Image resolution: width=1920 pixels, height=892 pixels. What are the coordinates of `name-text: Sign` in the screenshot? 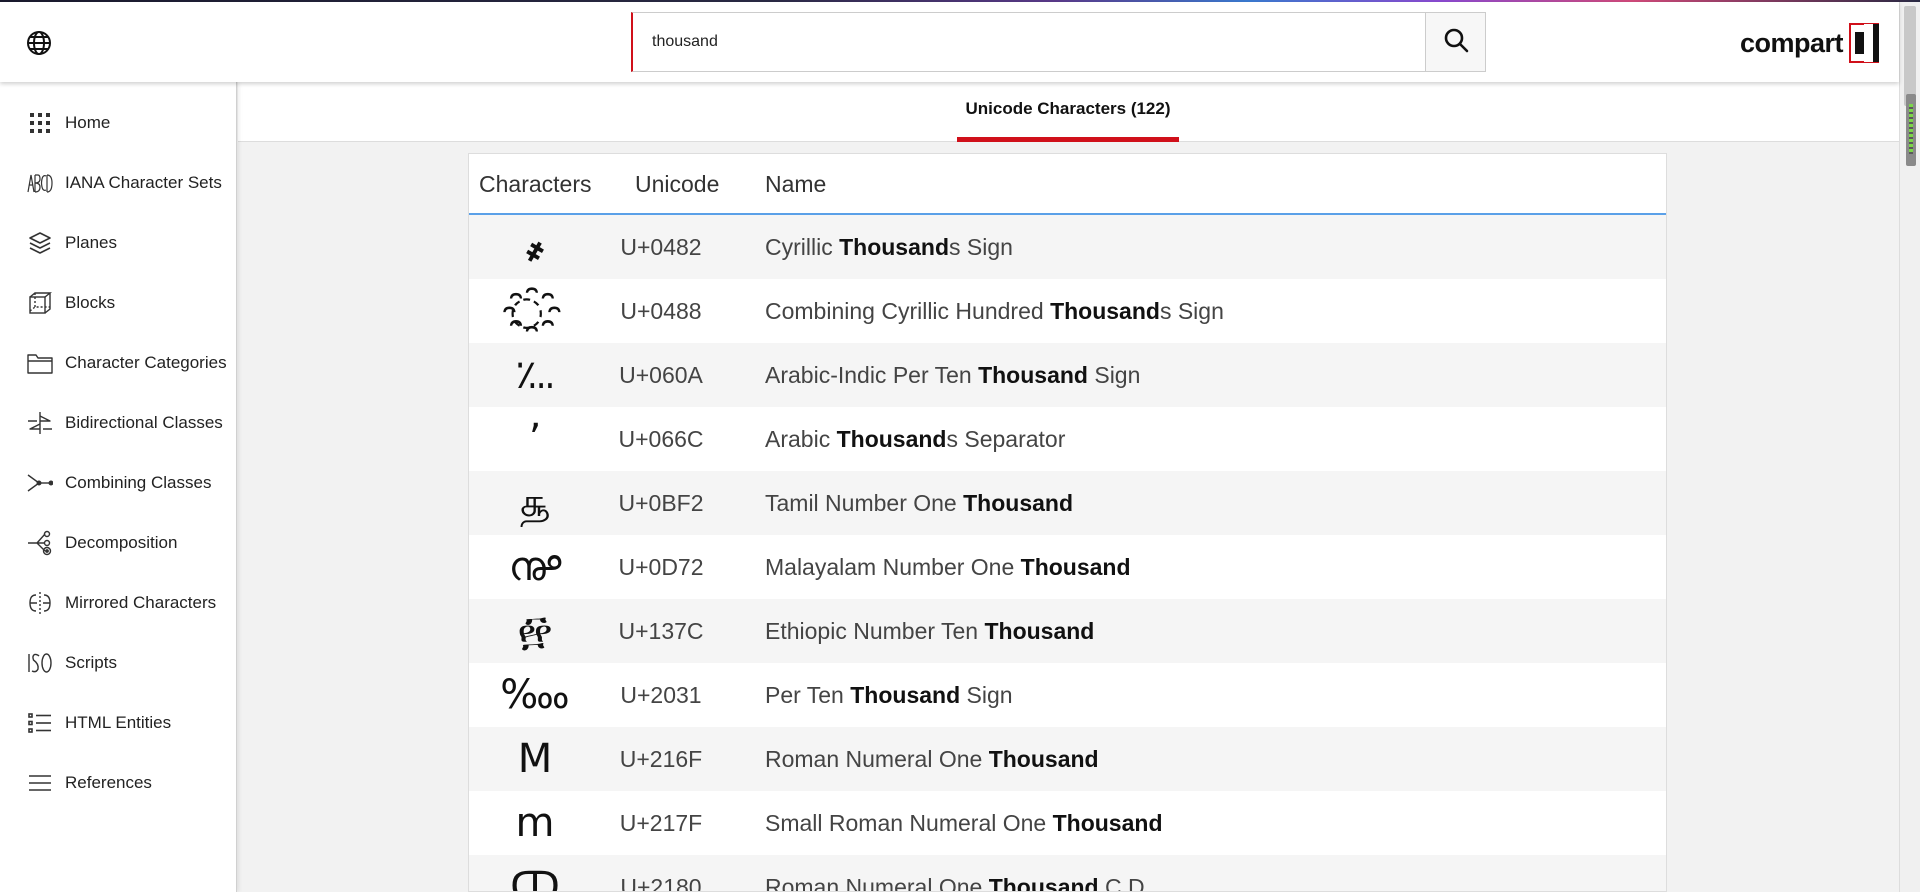 It's located at (986, 695).